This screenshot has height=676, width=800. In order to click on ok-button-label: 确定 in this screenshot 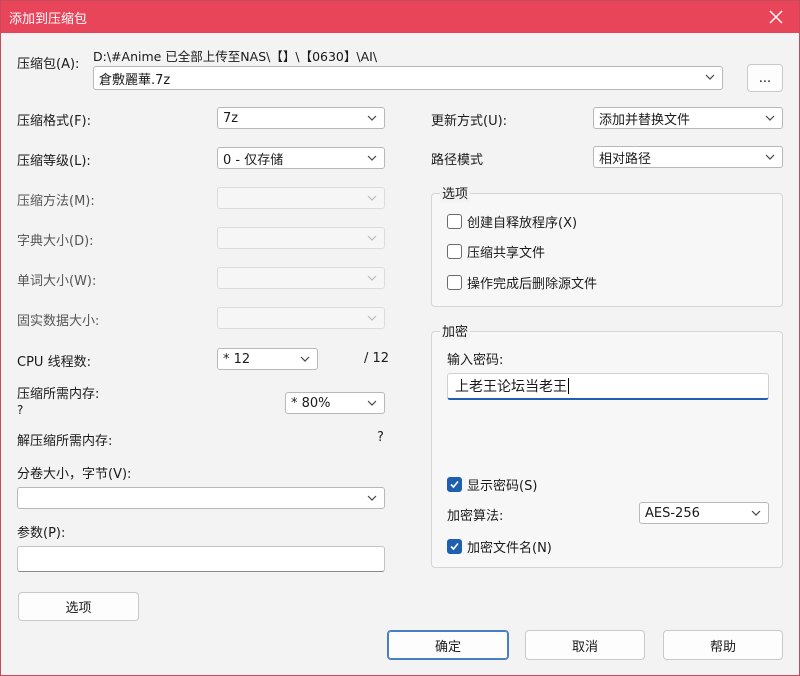, I will do `click(447, 647)`.